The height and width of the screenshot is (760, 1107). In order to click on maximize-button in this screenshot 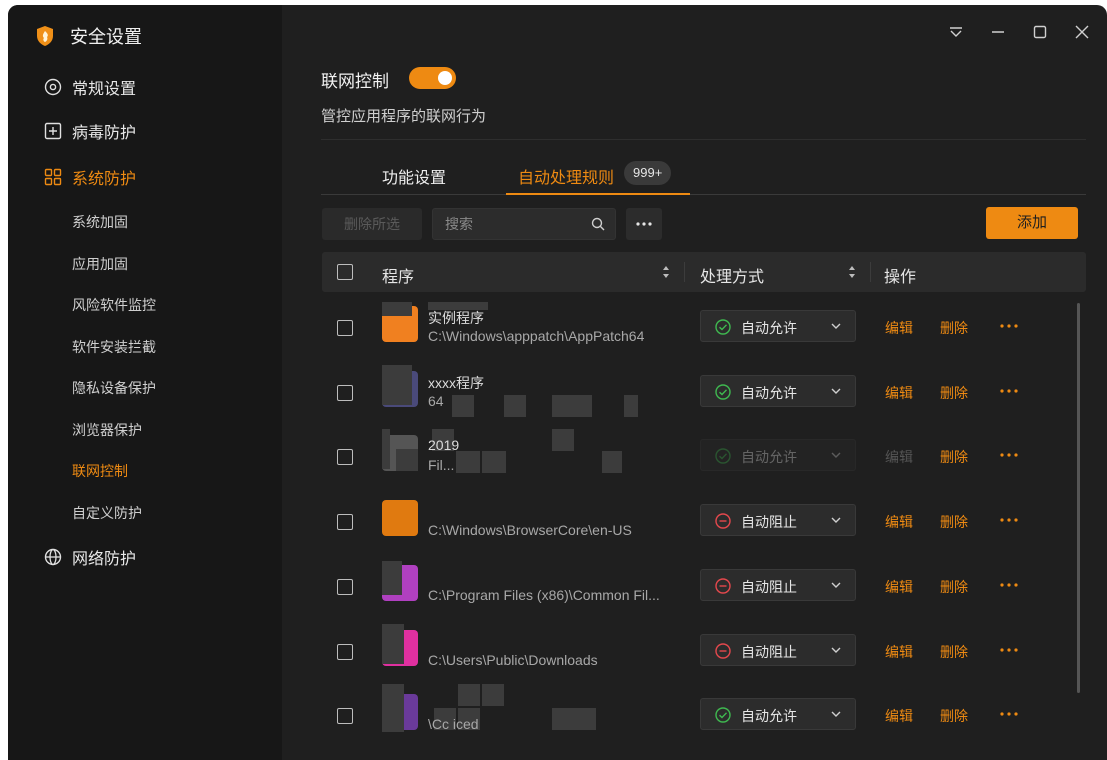, I will do `click(1040, 32)`.